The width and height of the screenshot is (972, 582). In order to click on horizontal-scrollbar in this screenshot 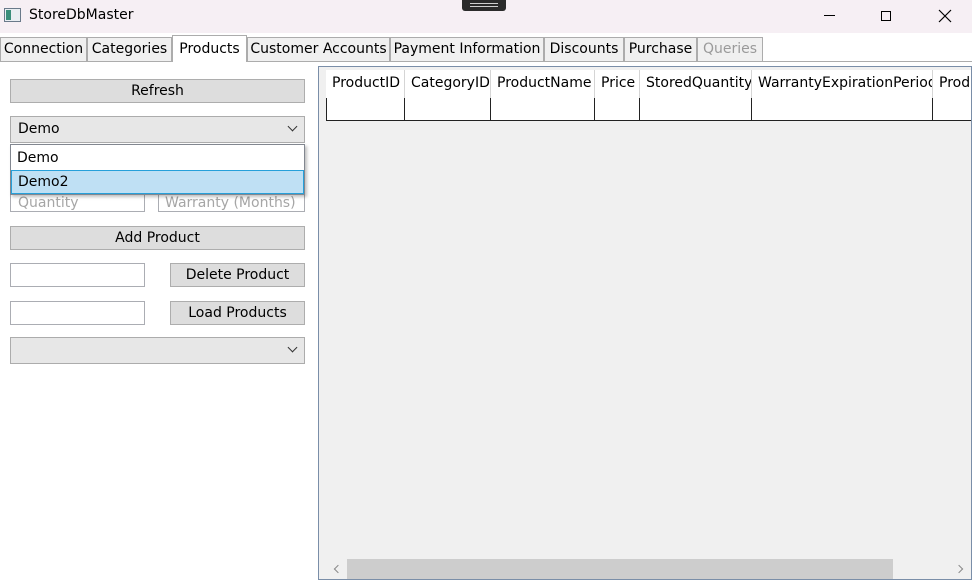, I will do `click(645, 569)`.